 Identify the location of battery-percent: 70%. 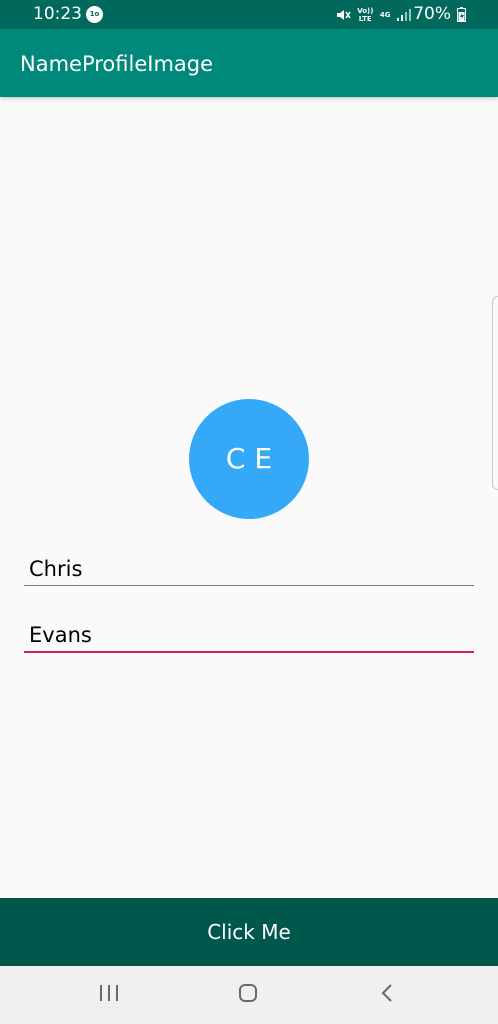
(432, 14).